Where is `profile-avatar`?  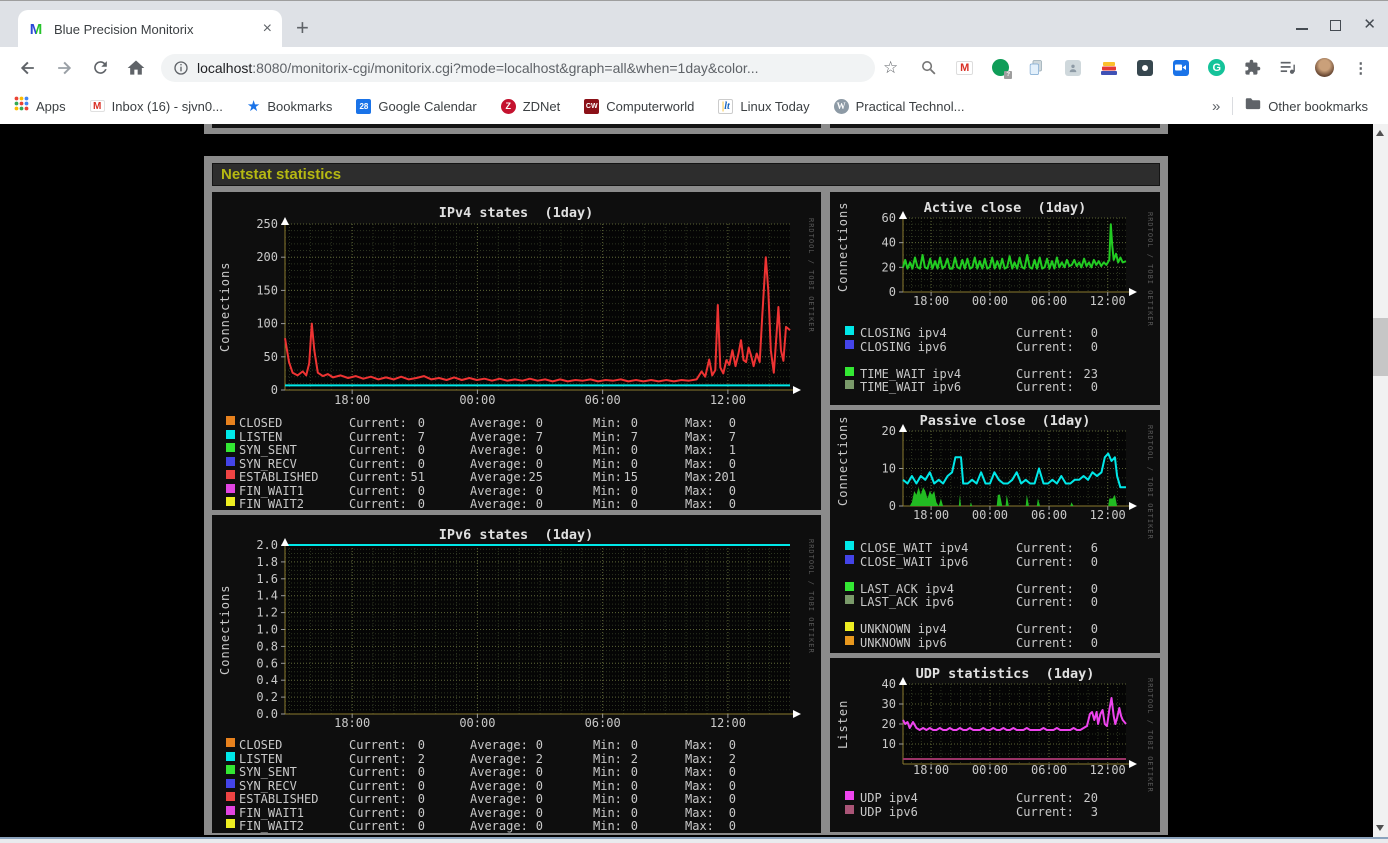
profile-avatar is located at coordinates (1325, 67).